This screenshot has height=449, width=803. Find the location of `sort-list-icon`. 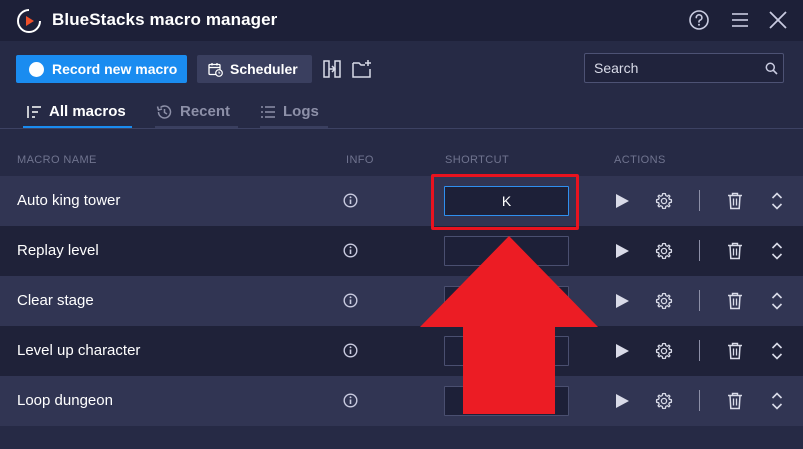

sort-list-icon is located at coordinates (34, 111).